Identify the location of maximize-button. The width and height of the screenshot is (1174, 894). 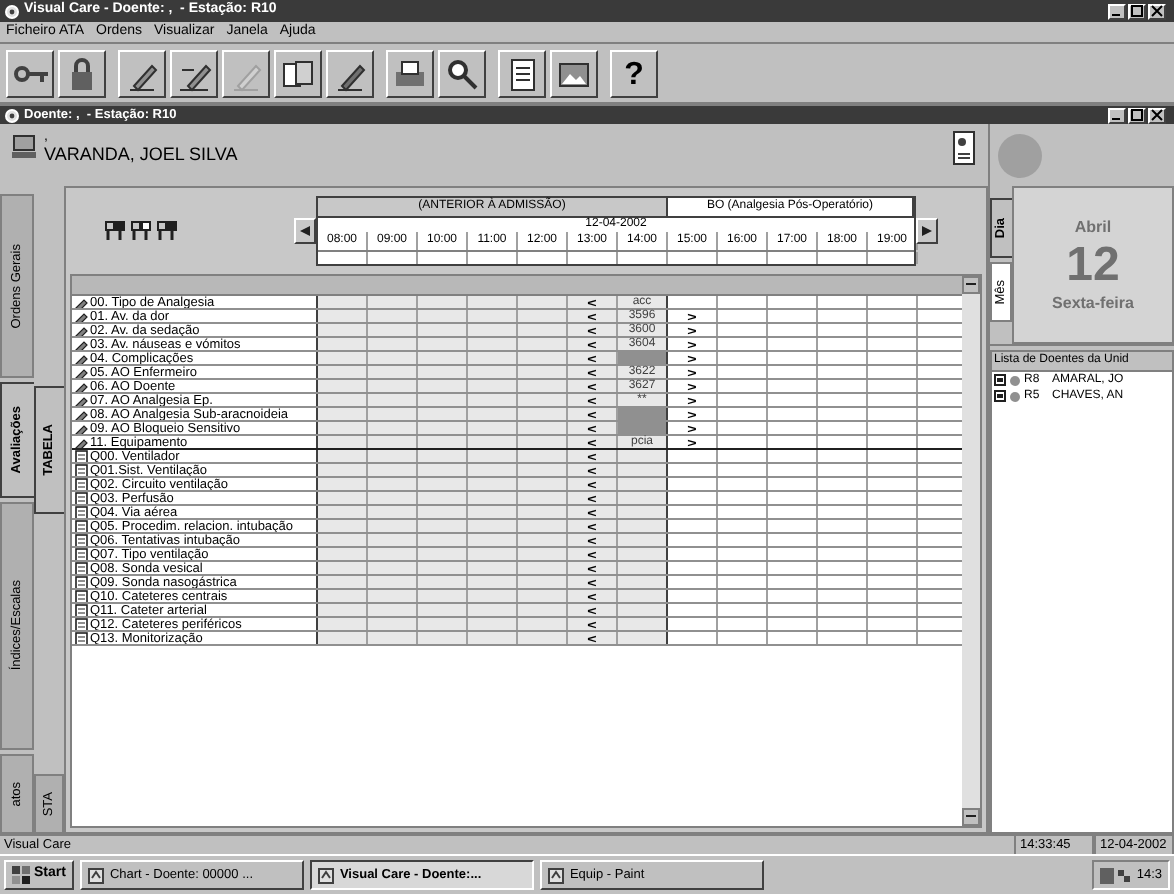
(1137, 11).